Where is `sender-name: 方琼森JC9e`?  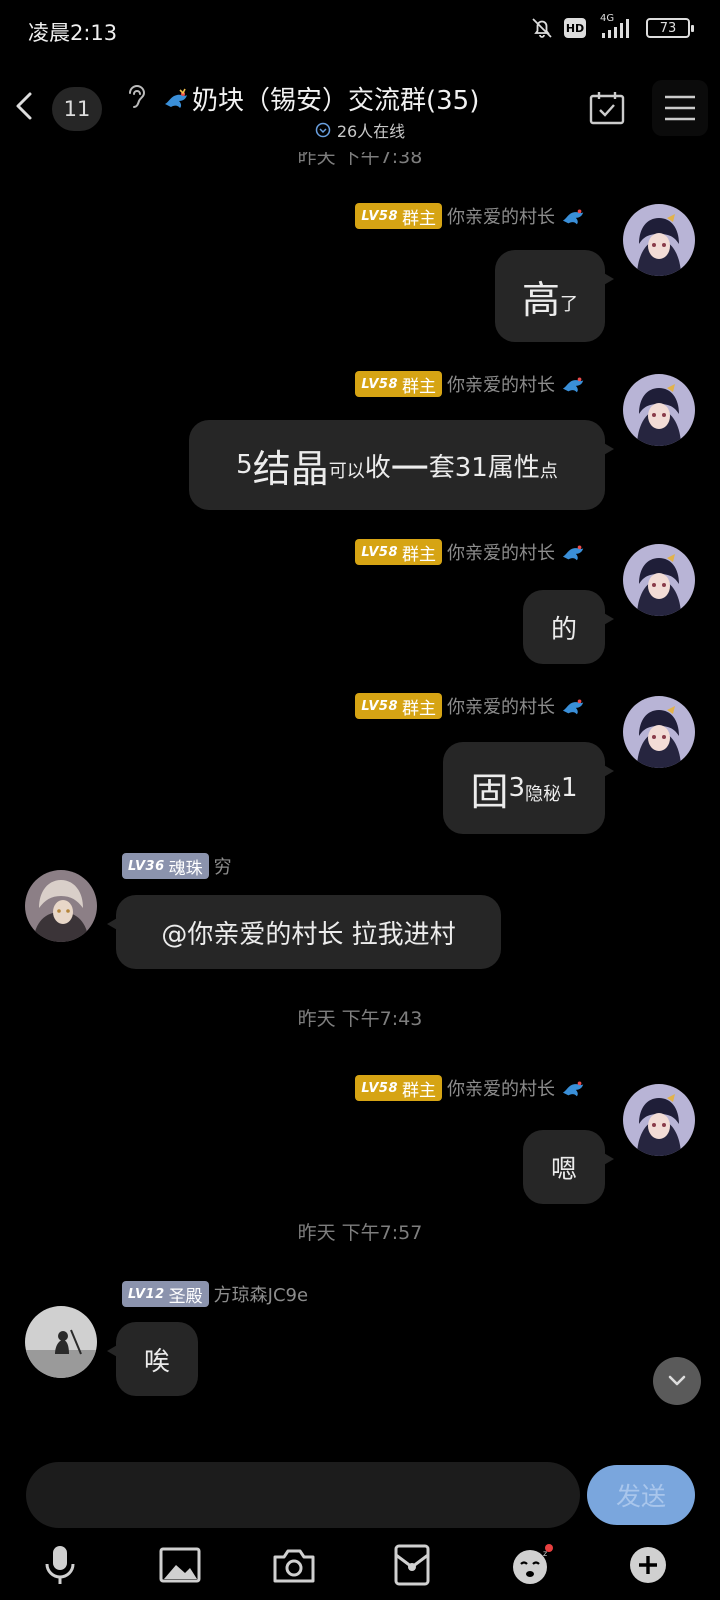
sender-name: 方琼森JC9e is located at coordinates (261, 1295).